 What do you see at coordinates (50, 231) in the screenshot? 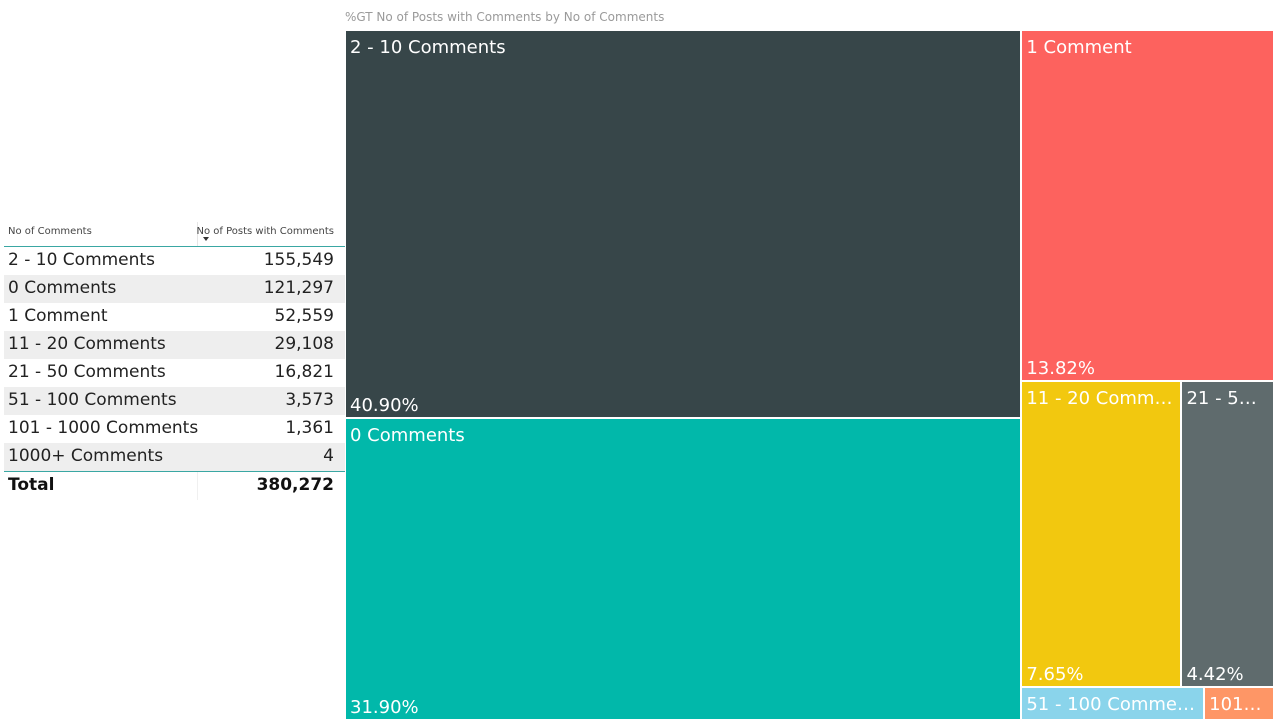
I see `column-header-no-of-comments: No of Comments` at bounding box center [50, 231].